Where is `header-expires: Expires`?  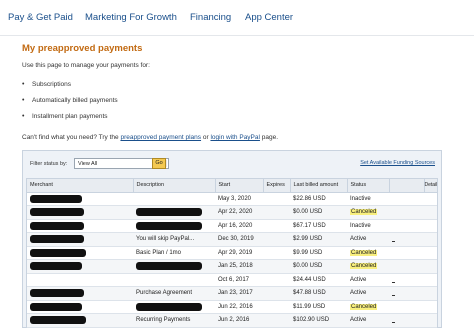
header-expires: Expires is located at coordinates (277, 186).